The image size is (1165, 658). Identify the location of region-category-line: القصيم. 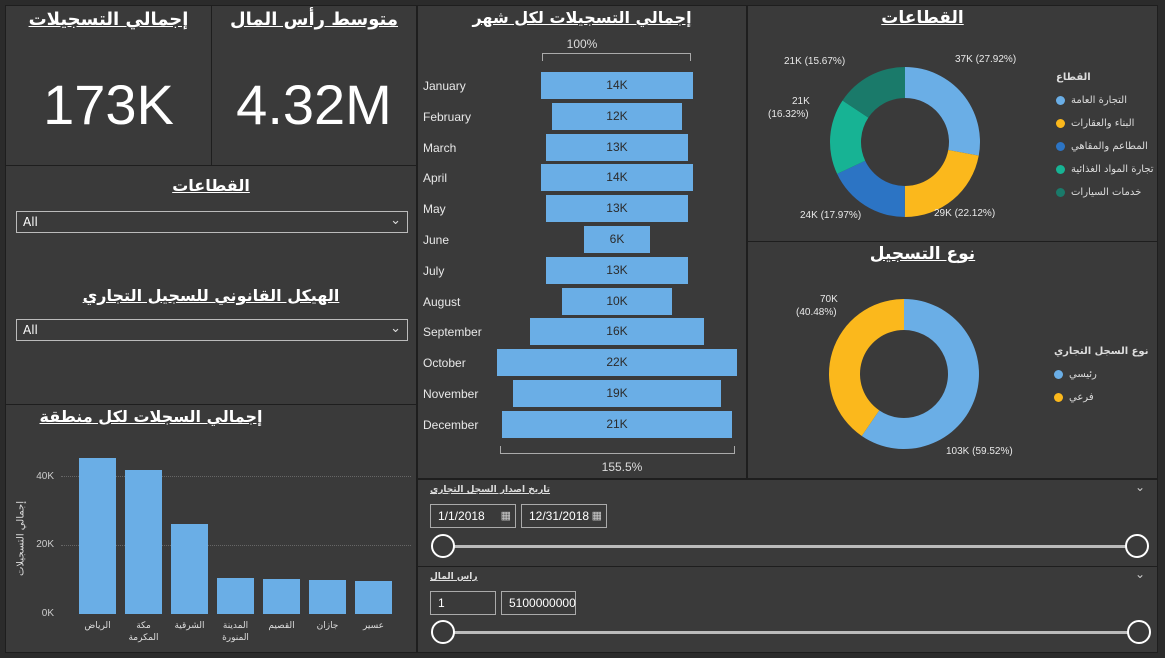
(281, 626).